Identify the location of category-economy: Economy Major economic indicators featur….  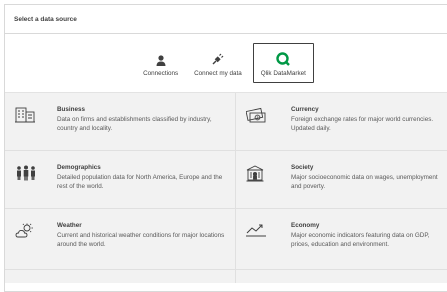
(341, 239).